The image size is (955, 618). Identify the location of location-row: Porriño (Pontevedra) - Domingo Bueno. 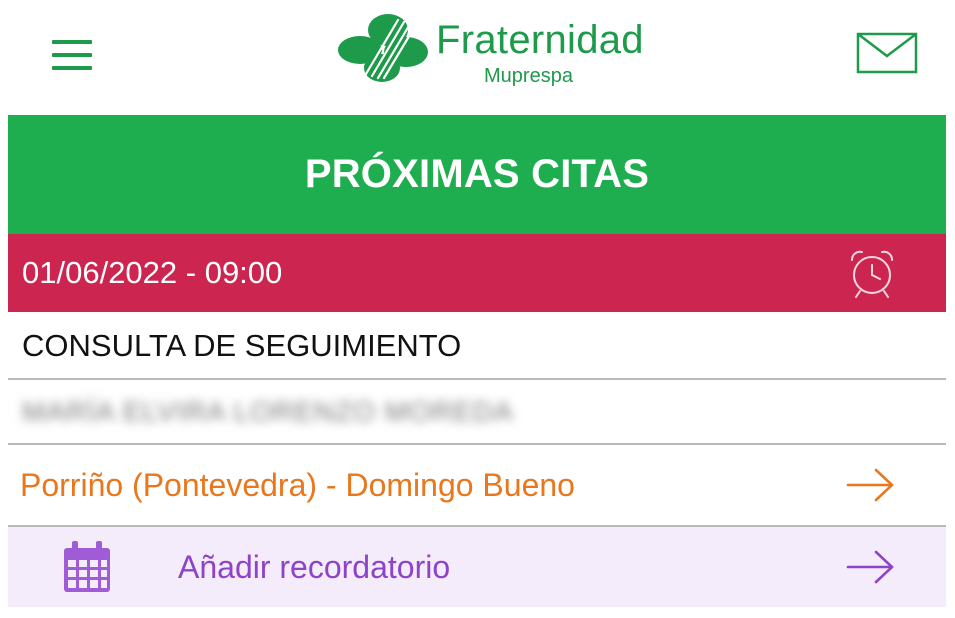
(477, 486).